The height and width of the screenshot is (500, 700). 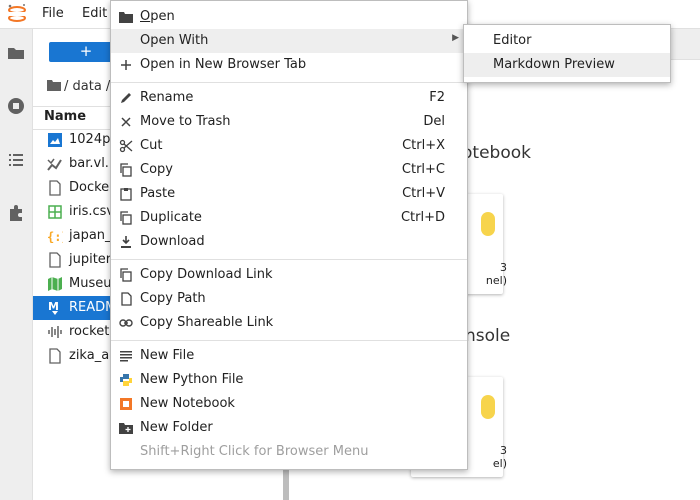 I want to click on file-name: Docke, so click(x=89, y=187).